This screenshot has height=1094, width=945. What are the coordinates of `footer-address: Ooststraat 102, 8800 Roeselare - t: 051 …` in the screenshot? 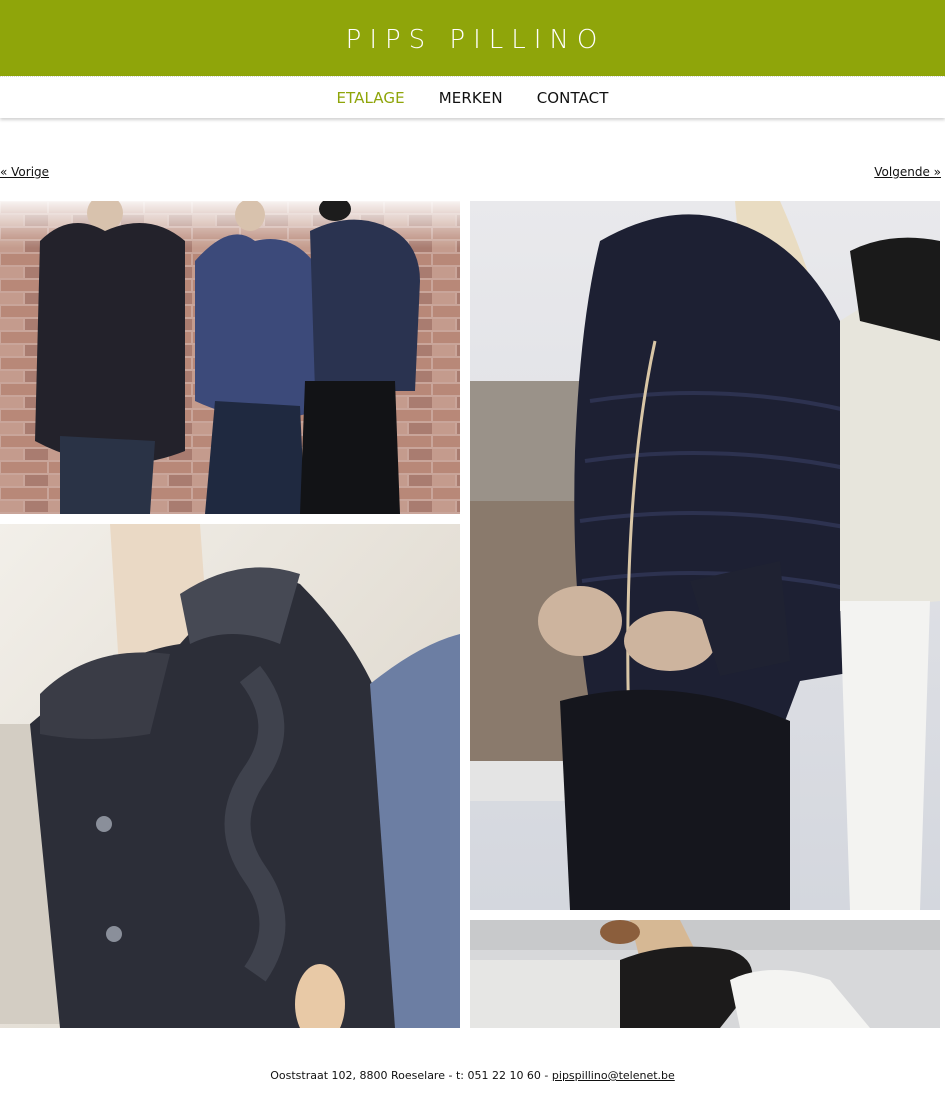 It's located at (411, 1075).